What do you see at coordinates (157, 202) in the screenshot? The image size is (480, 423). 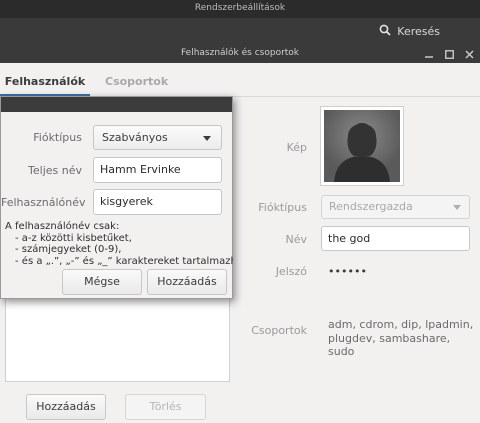 I see `username-field: kisgyerek` at bounding box center [157, 202].